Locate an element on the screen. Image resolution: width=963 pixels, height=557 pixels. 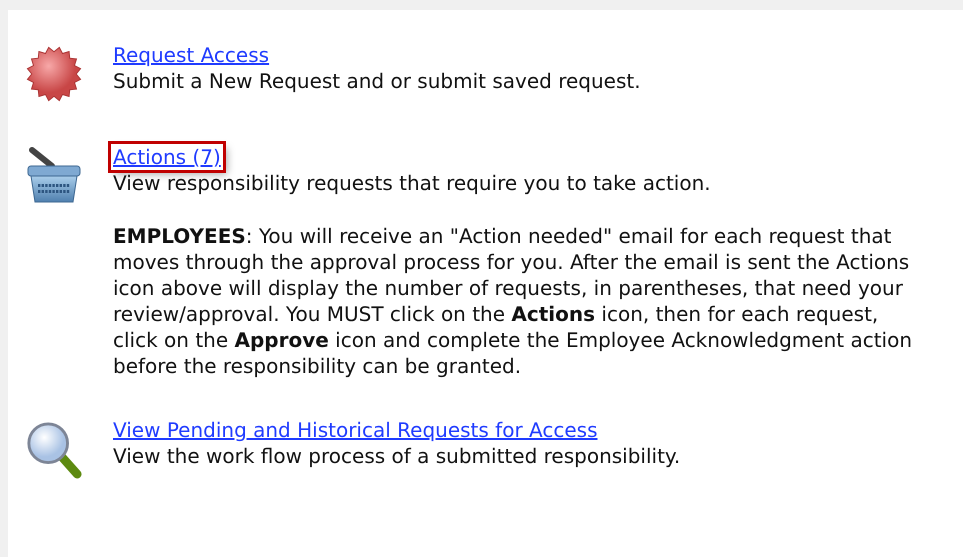
description: View the work flow process of a submitted responsibility. is located at coordinates (396, 456).